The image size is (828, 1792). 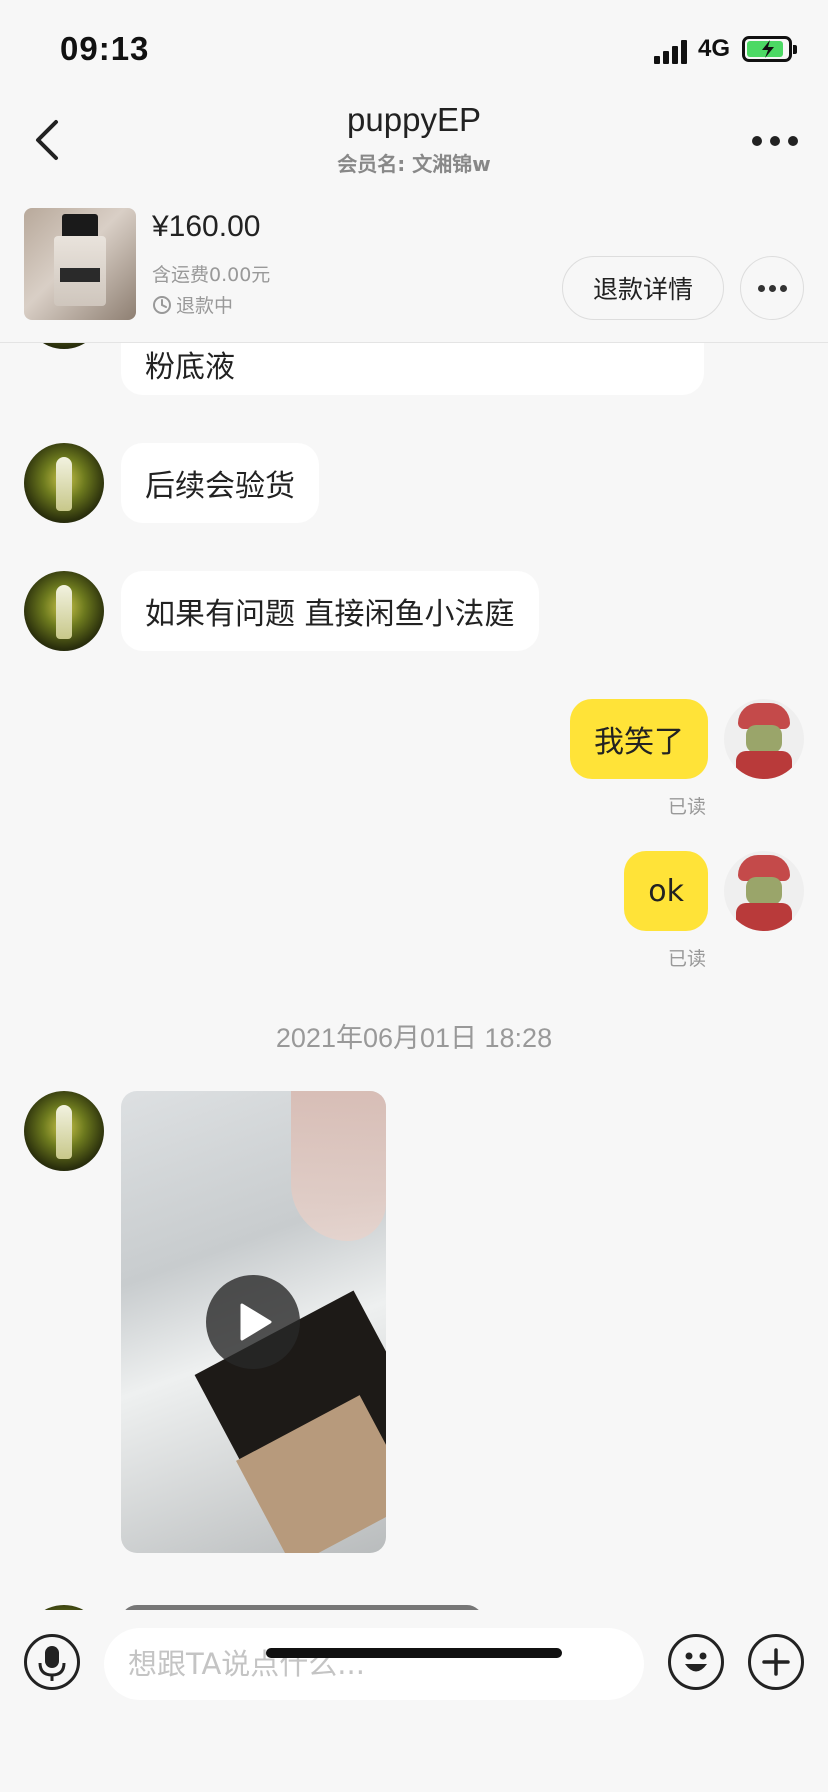 I want to click on message-bubble: 后续会验货, so click(x=220, y=483).